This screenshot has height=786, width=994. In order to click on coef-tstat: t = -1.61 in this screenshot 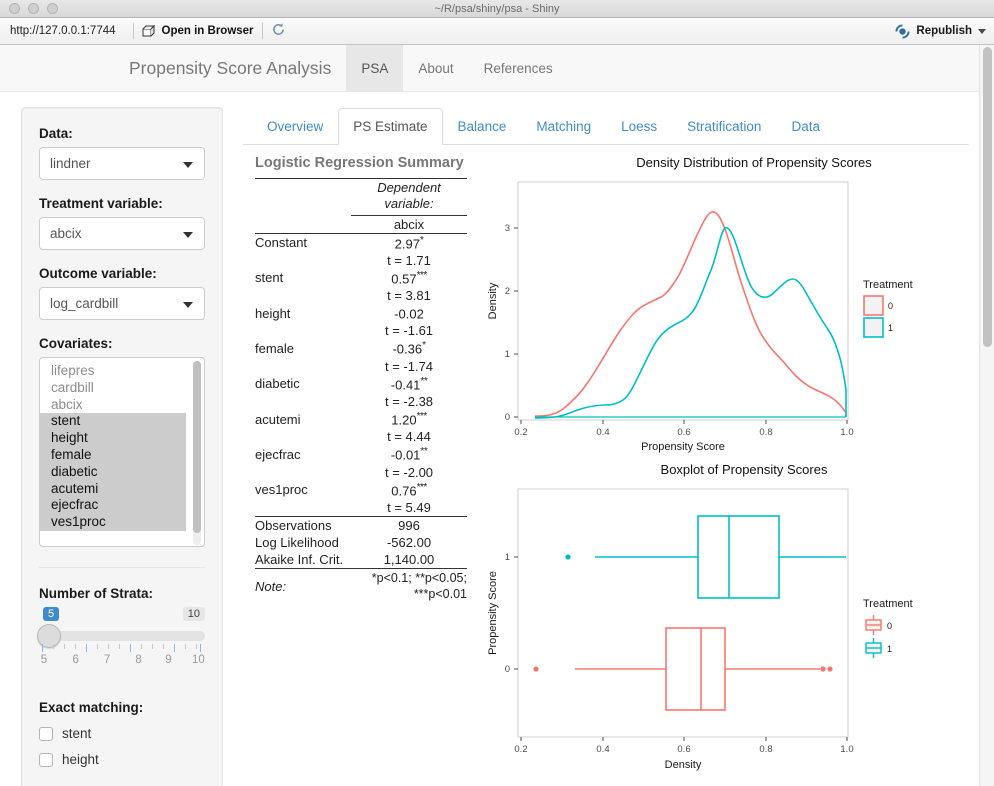, I will do `click(409, 331)`.